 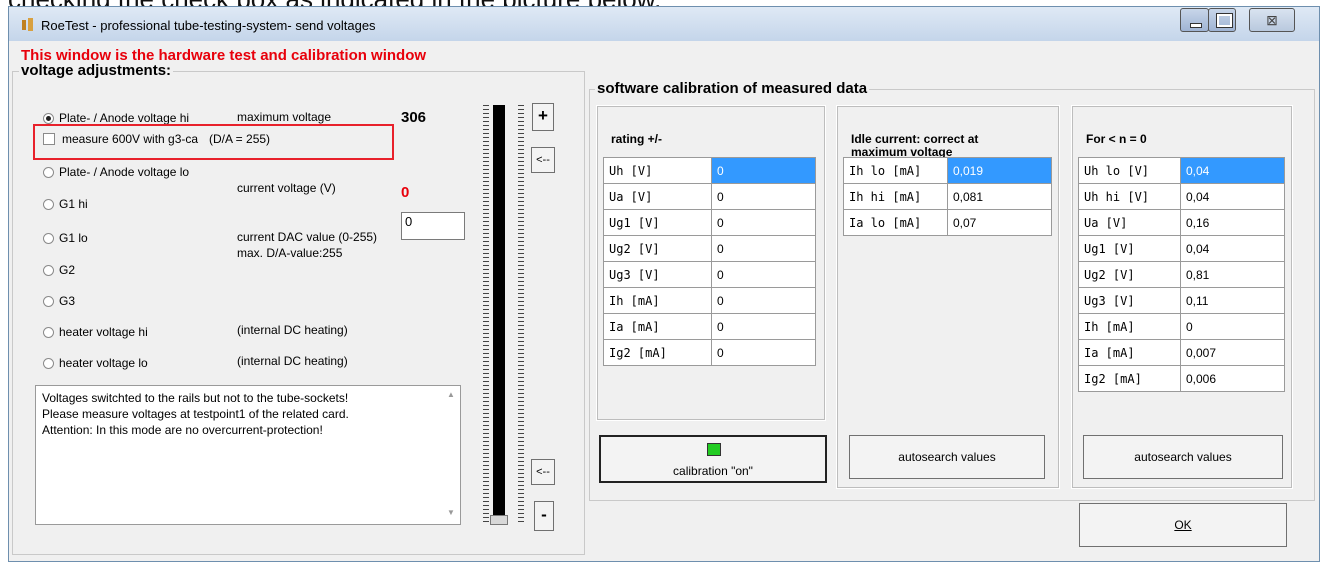 I want to click on row-value: 0,006, so click(x=1232, y=378).